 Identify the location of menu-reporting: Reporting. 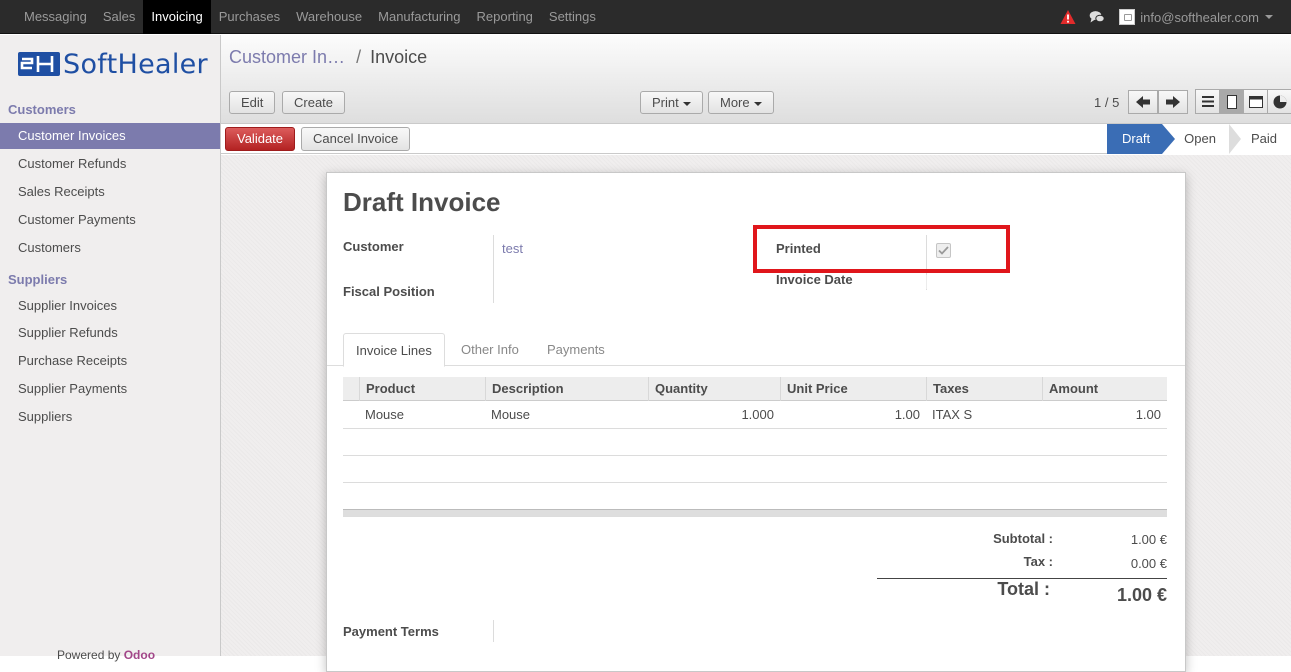
(505, 17).